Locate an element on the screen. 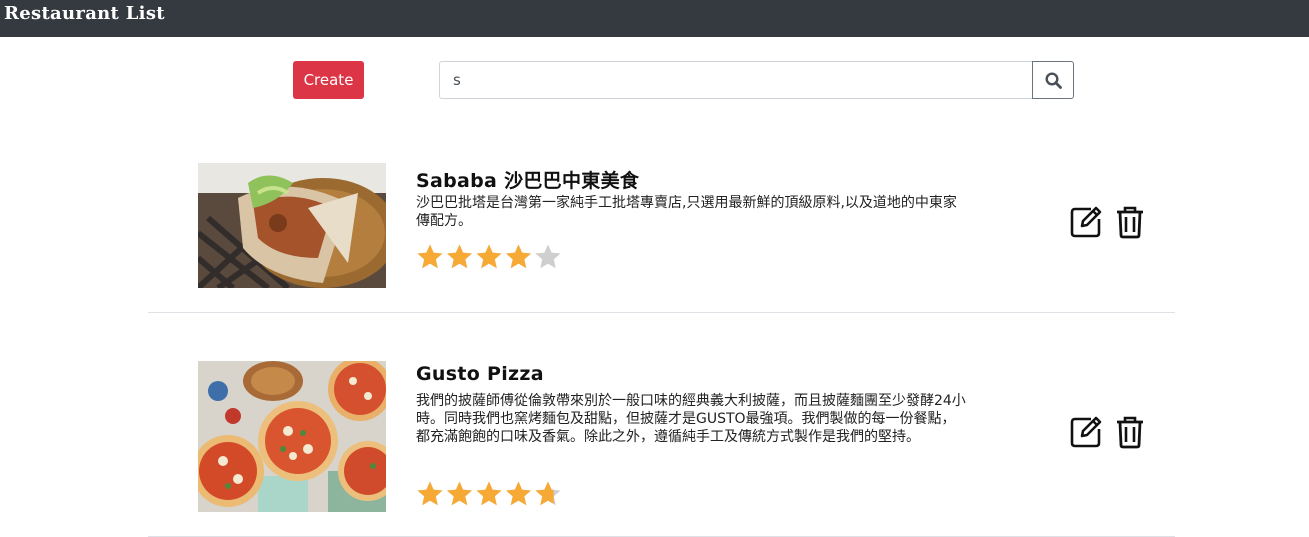 This screenshot has height=537, width=1309. restaurant-name: Sababa 沙巴巴中東美食 is located at coordinates (527, 179).